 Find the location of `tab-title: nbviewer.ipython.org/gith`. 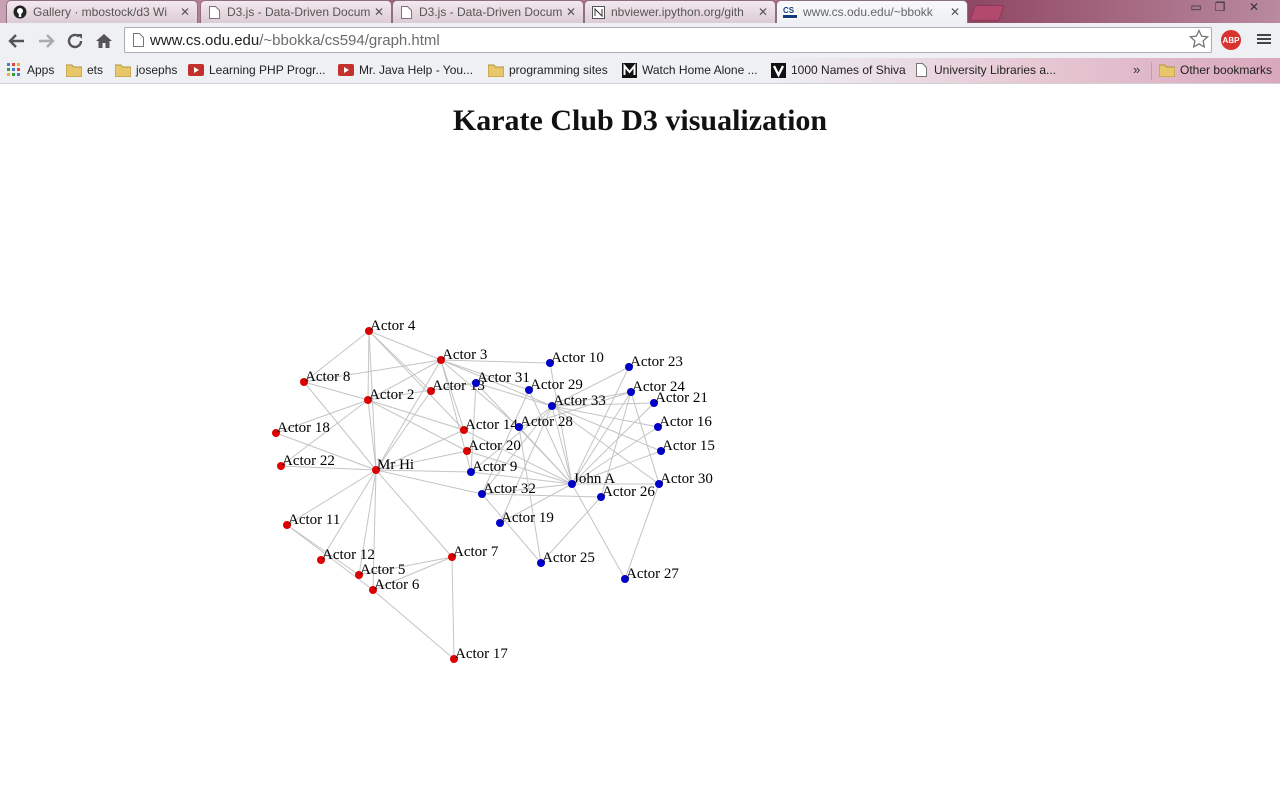

tab-title: nbviewer.ipython.org/gith is located at coordinates (677, 12).